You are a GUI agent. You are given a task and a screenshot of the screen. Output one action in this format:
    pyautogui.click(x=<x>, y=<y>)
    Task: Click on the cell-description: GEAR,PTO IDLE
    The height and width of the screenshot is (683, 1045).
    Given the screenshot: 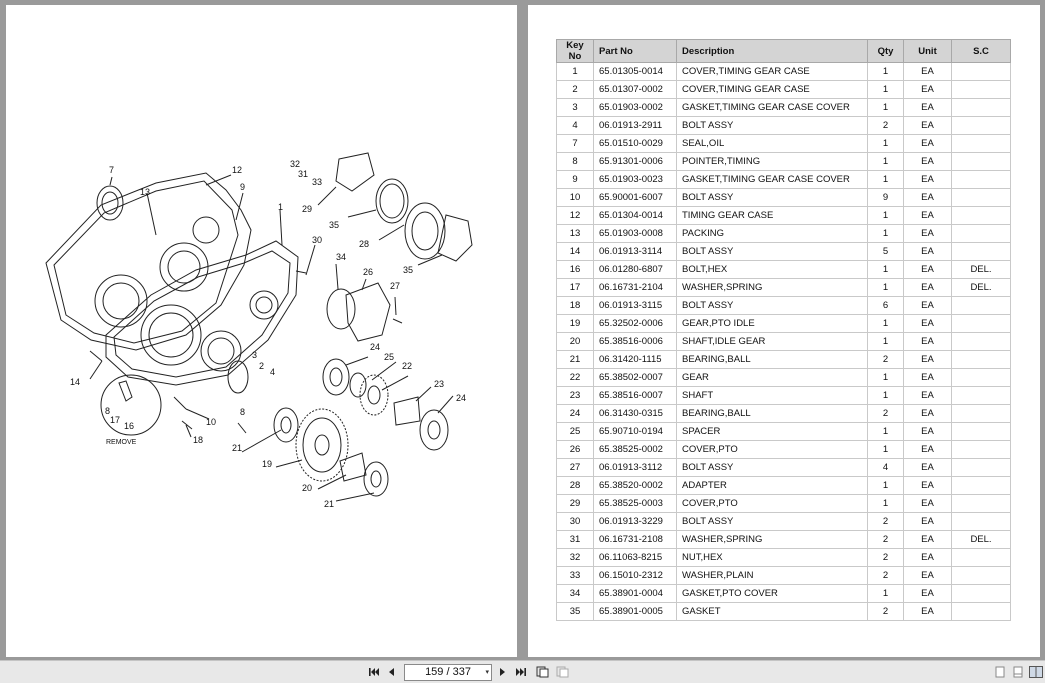 What is the action you would take?
    pyautogui.click(x=772, y=323)
    